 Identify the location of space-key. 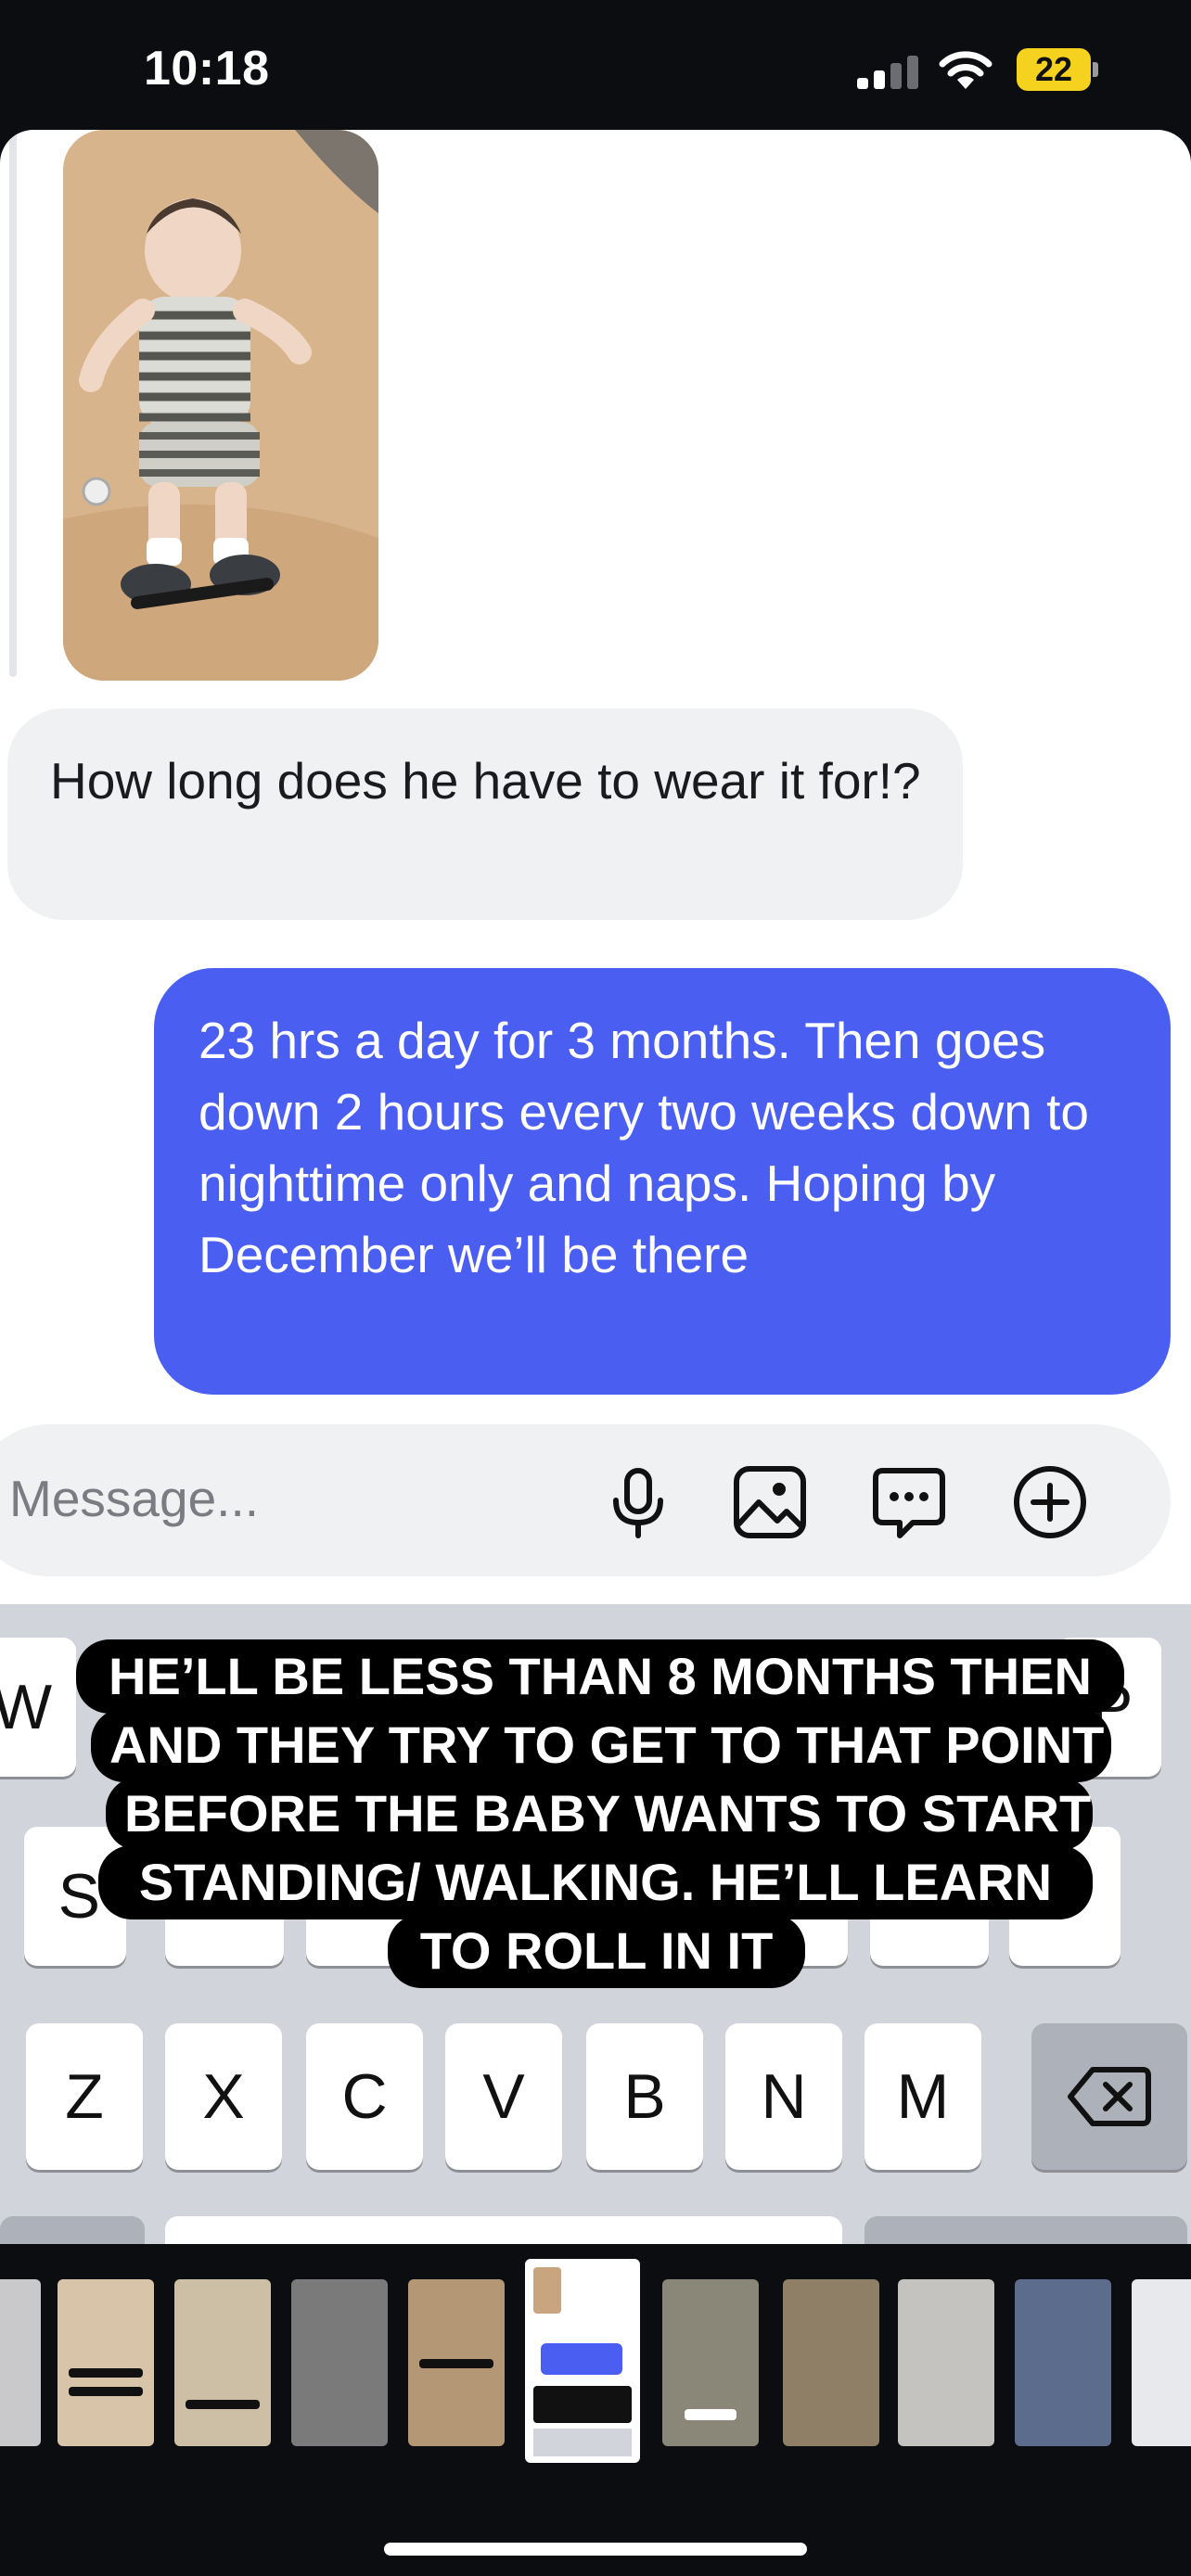
(503, 2230).